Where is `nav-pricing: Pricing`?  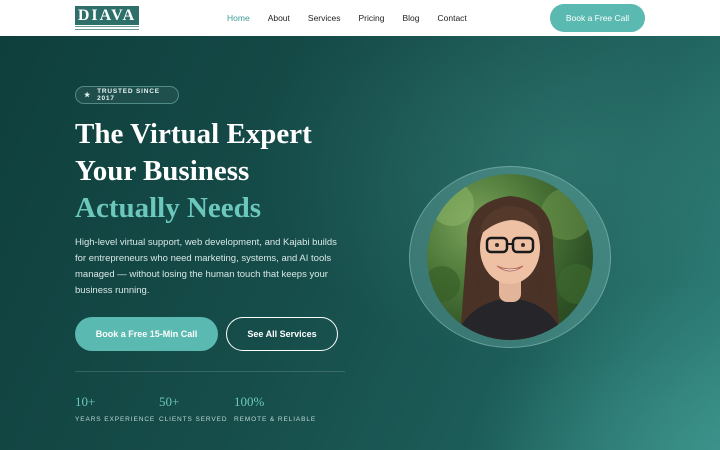 nav-pricing: Pricing is located at coordinates (372, 18).